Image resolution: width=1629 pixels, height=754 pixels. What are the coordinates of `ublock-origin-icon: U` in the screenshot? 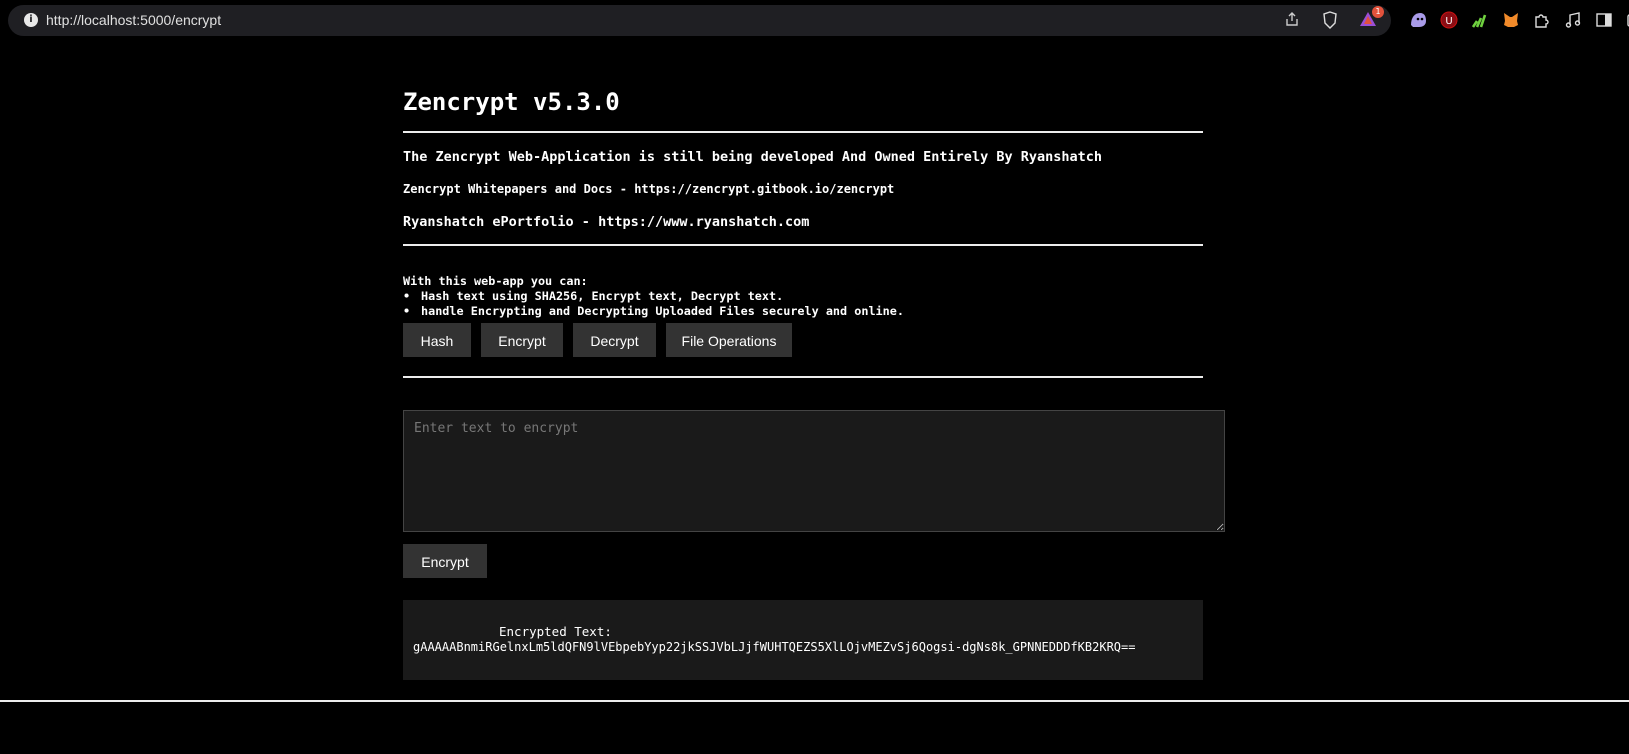 It's located at (1449, 21).